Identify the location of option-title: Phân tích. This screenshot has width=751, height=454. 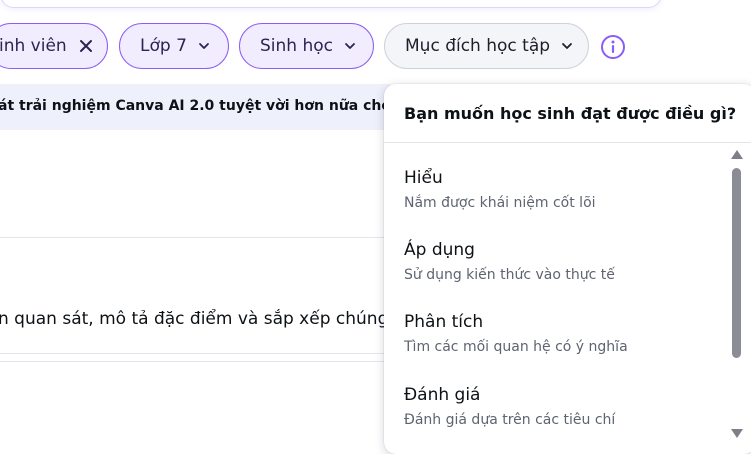
(444, 322).